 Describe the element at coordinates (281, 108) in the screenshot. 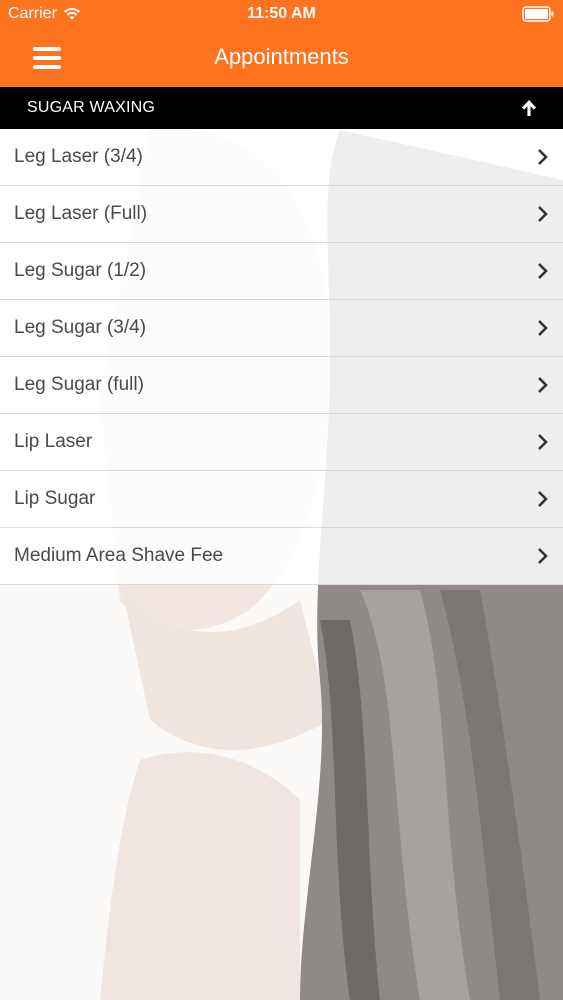

I see `section-header-sugar-waxing: SUGAR WAXING` at that location.